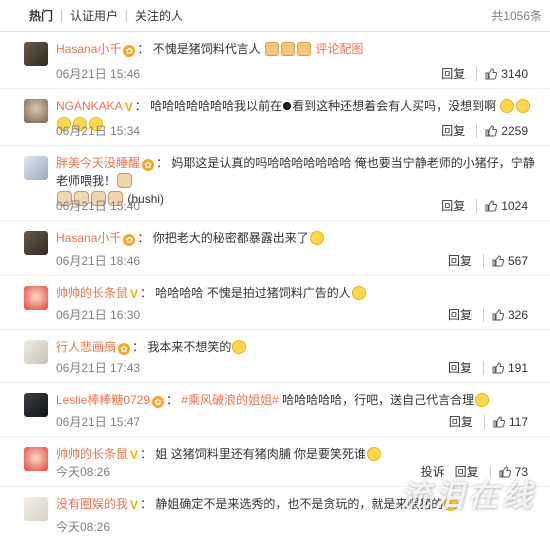 The height and width of the screenshot is (547, 550). I want to click on bomb-emoji-icon, so click(287, 106).